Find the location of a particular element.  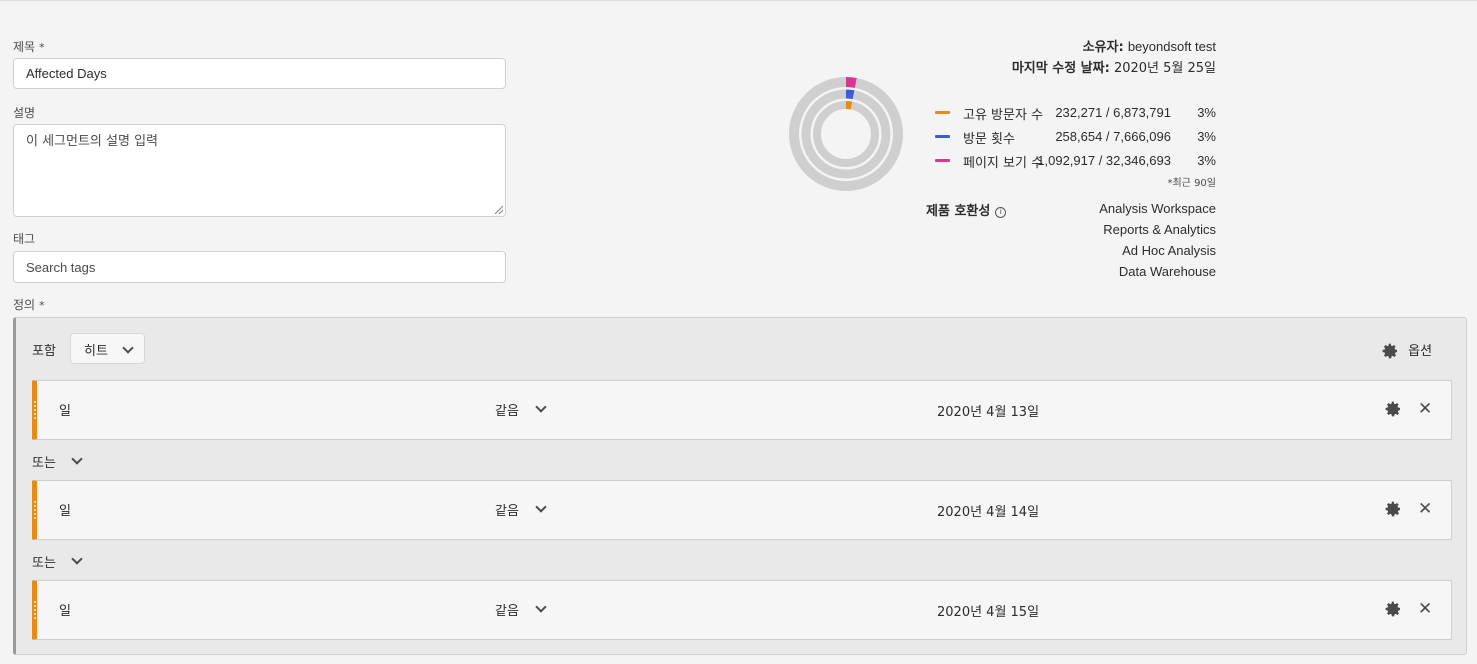

description-placeholder: 이 세그먼트의 설명 입력 is located at coordinates (92, 141).